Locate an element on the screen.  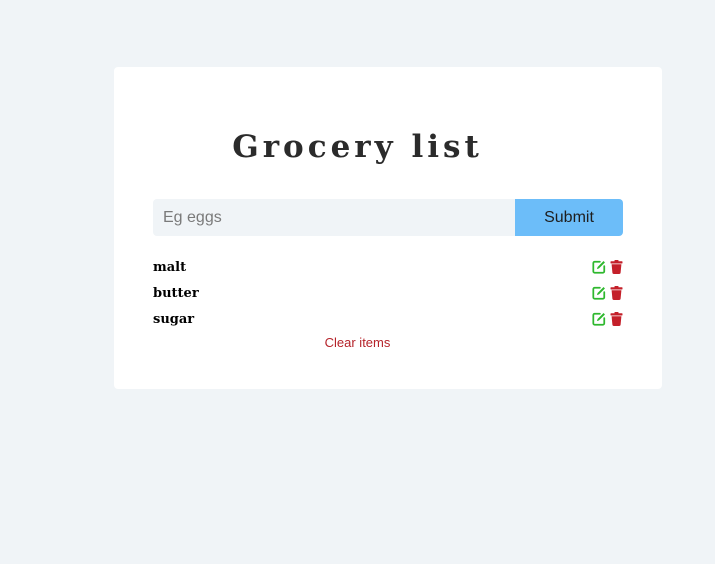
list-item: butter is located at coordinates (388, 293).